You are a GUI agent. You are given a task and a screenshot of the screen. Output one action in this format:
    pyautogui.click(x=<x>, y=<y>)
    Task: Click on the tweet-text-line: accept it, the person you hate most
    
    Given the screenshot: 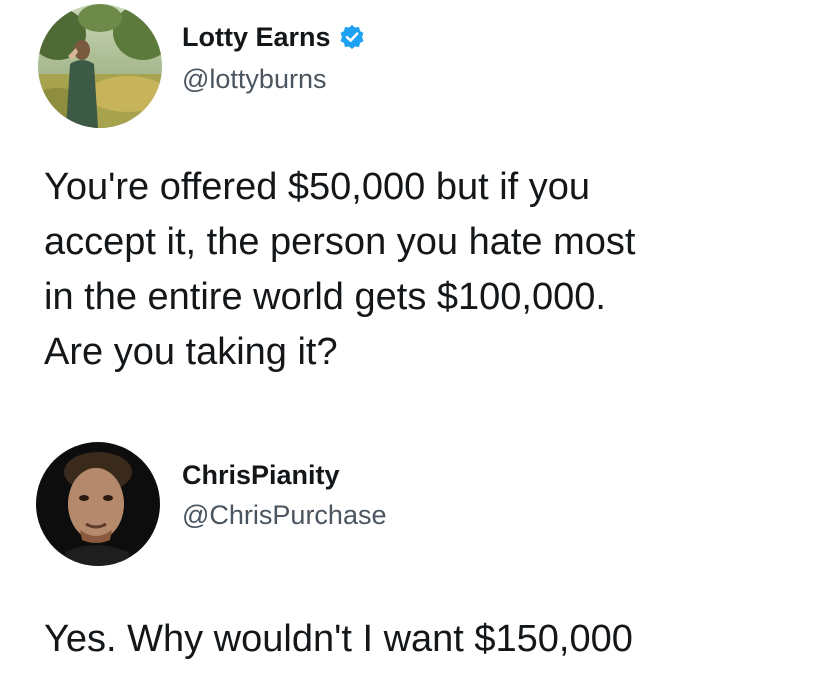 What is the action you would take?
    pyautogui.click(x=340, y=242)
    